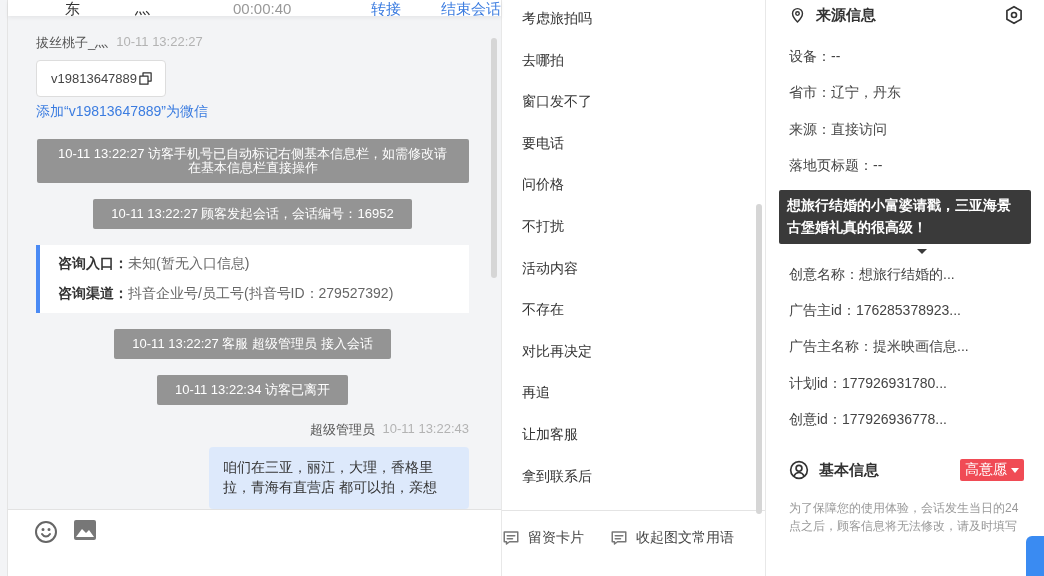 This screenshot has height=576, width=1044. I want to click on quick-reply-item: 活动内容, so click(643, 274).